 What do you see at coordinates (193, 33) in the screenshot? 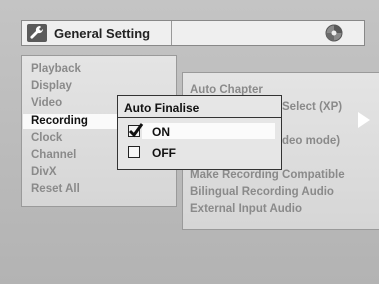
I see `header-bar: General Setting` at bounding box center [193, 33].